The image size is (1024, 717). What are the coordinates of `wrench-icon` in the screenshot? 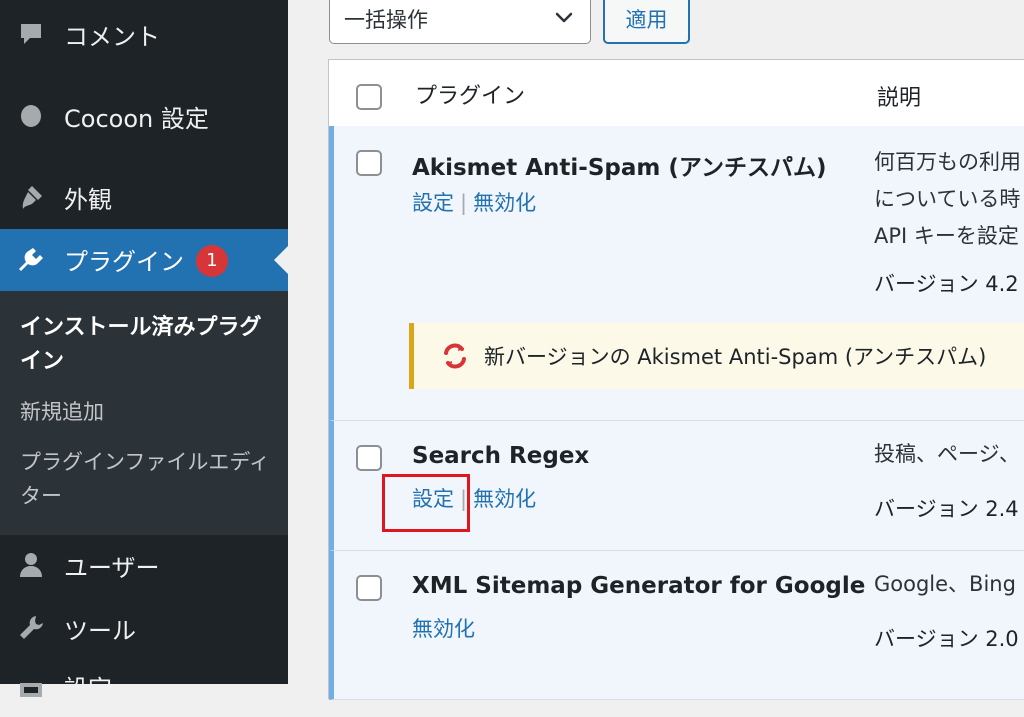 It's located at (31, 628).